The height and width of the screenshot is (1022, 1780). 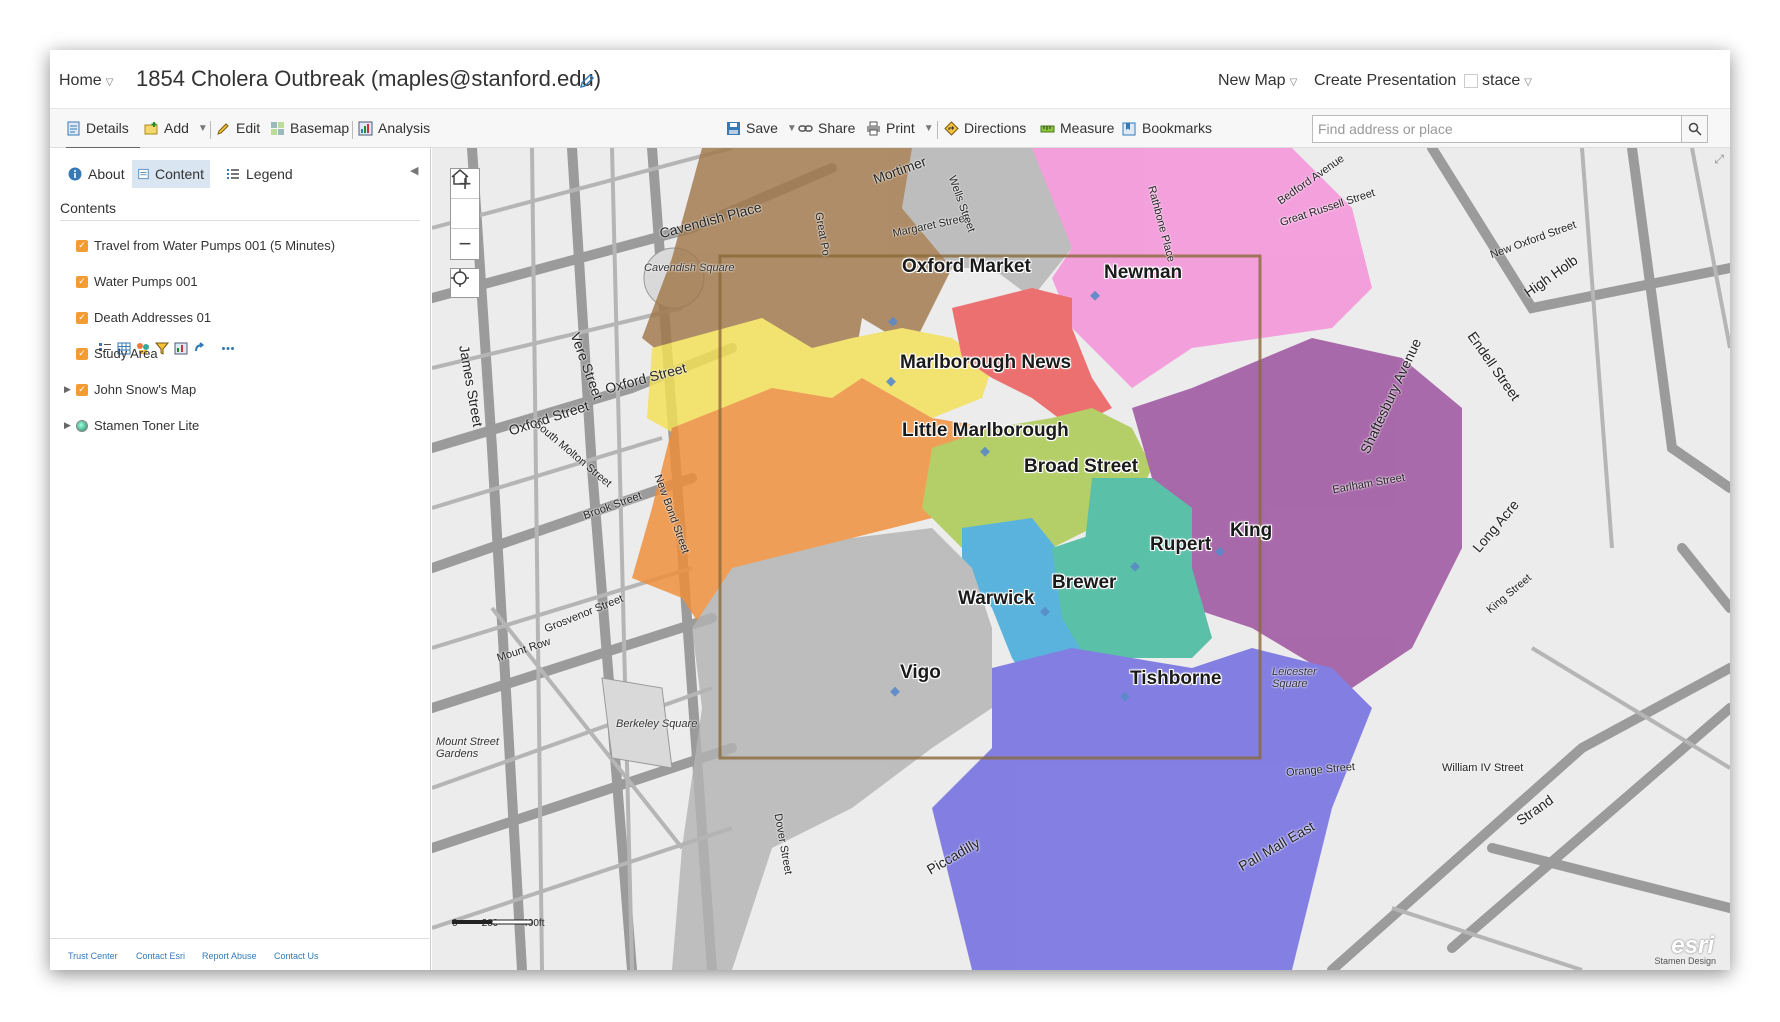 What do you see at coordinates (1252, 80) in the screenshot?
I see `new-map-label: New Map` at bounding box center [1252, 80].